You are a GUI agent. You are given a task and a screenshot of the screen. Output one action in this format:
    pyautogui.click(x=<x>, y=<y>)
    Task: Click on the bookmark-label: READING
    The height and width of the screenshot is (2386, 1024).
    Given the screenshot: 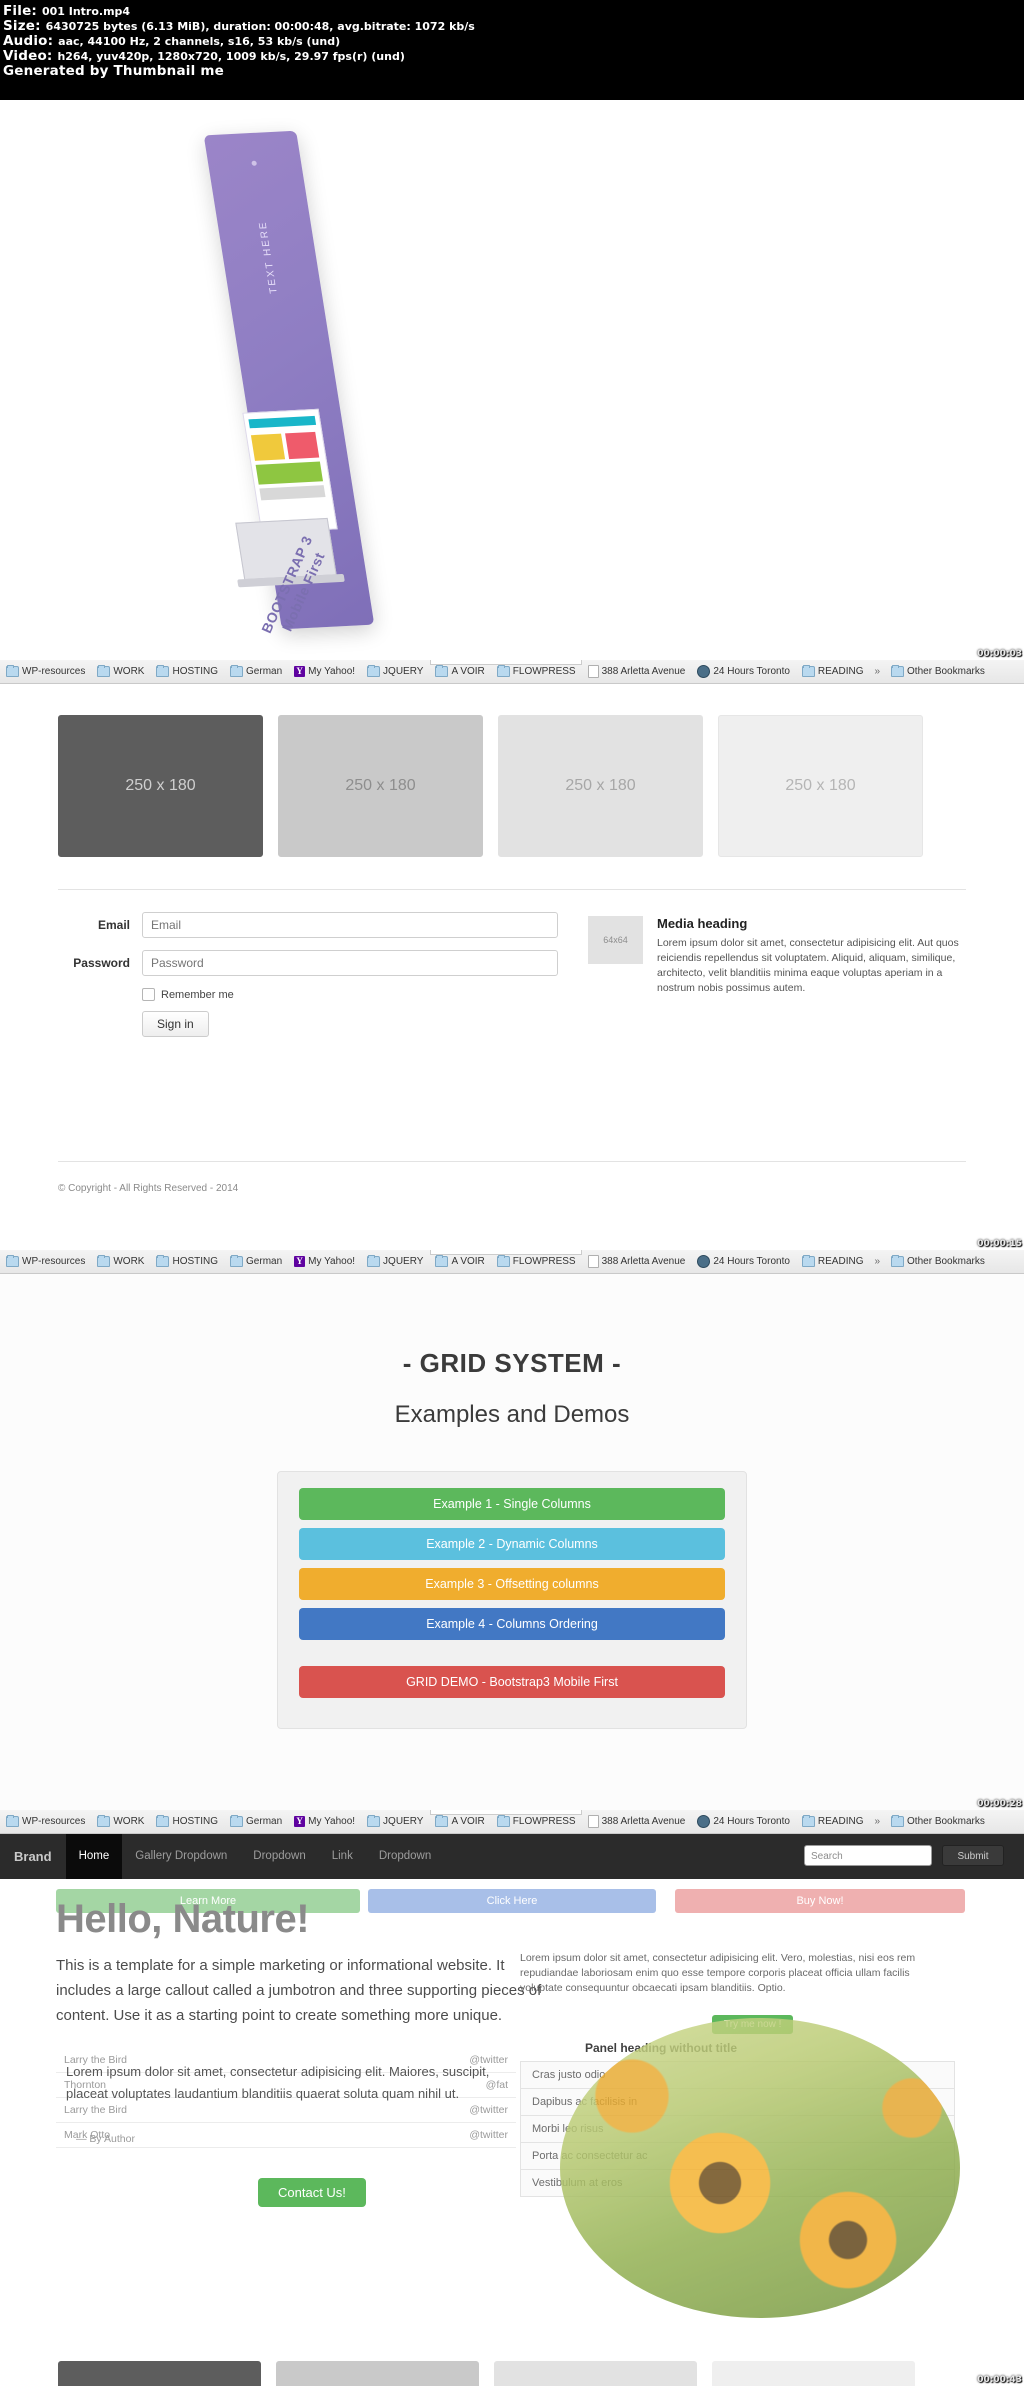 What is the action you would take?
    pyautogui.click(x=840, y=1261)
    